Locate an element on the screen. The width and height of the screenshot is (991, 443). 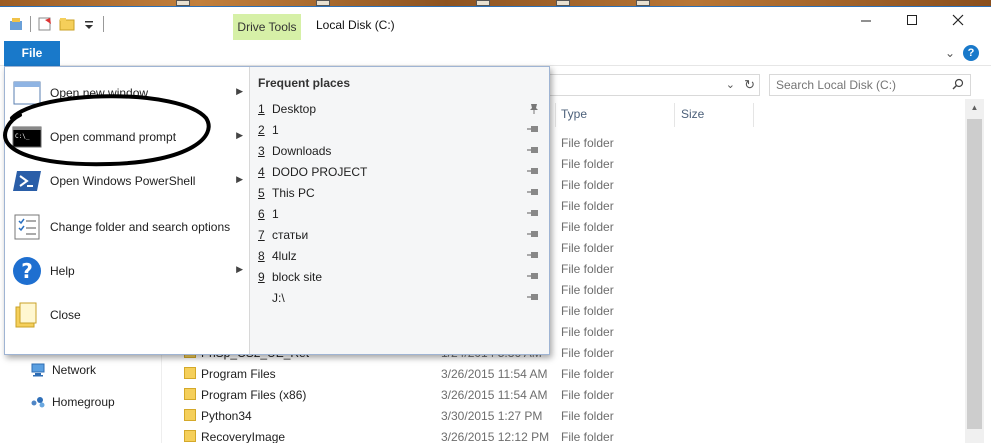
svg-text: C:\_ is located at coordinates (22, 136).